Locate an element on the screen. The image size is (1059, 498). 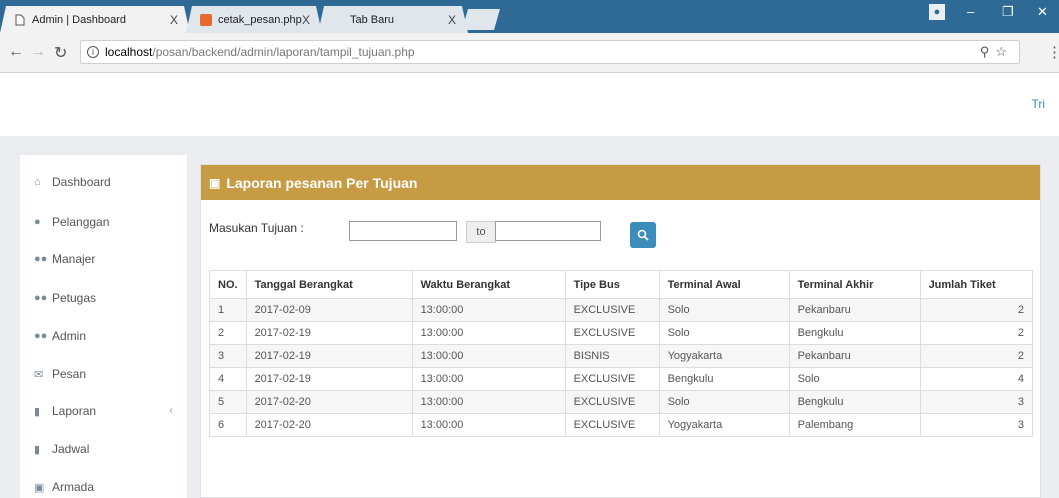
new-tab-button is located at coordinates (481, 19).